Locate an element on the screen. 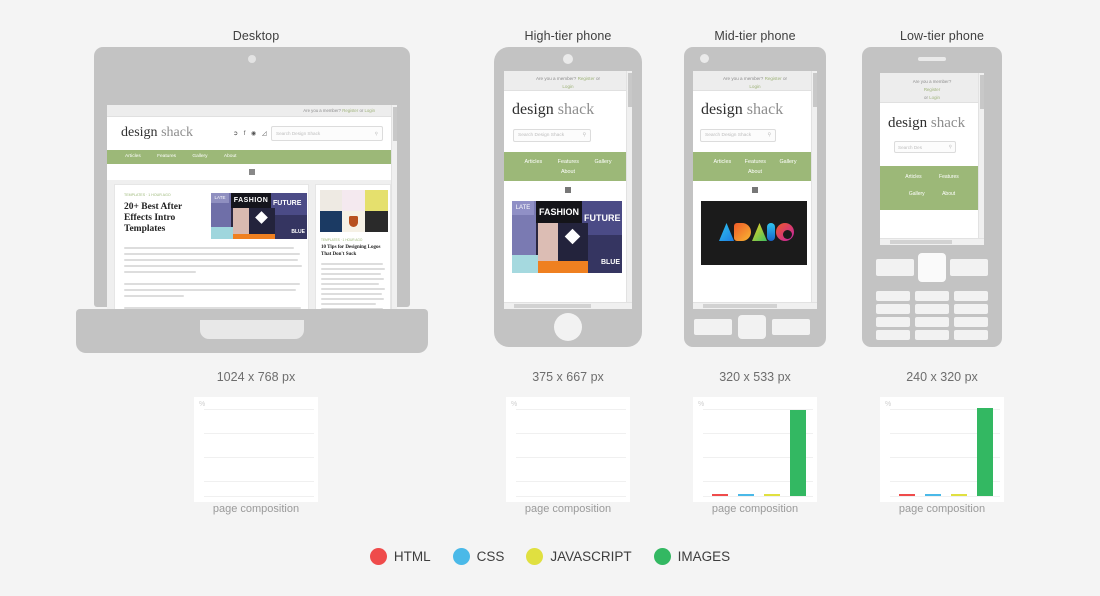 This screenshot has height=596, width=1100. soft-key-right is located at coordinates (969, 267).